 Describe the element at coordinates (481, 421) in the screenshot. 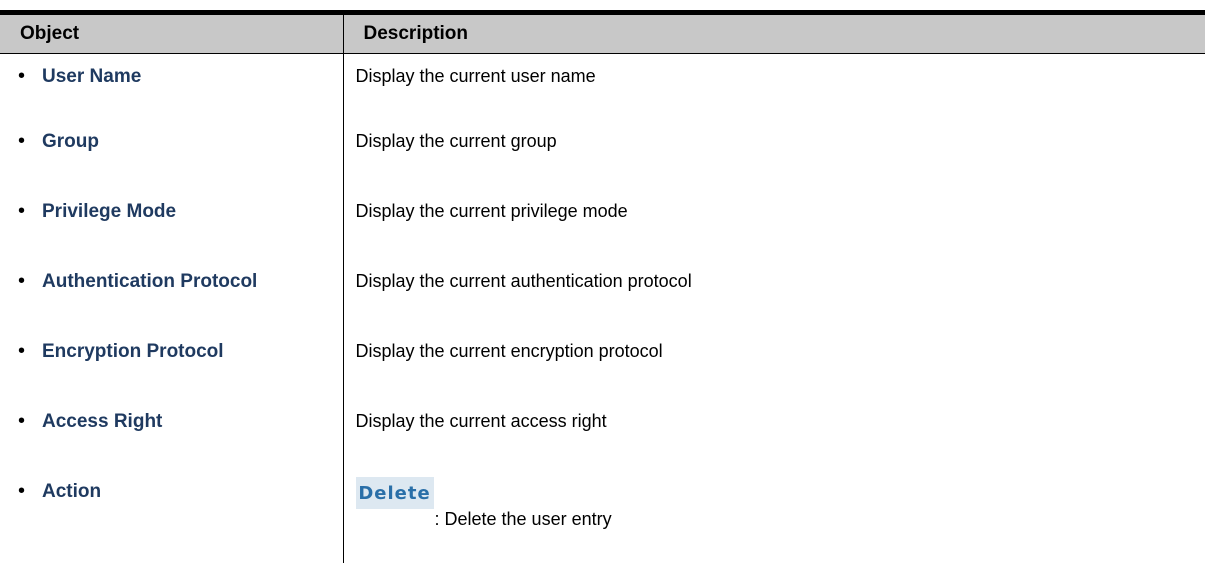

I see `description-text: Display the current access right` at that location.